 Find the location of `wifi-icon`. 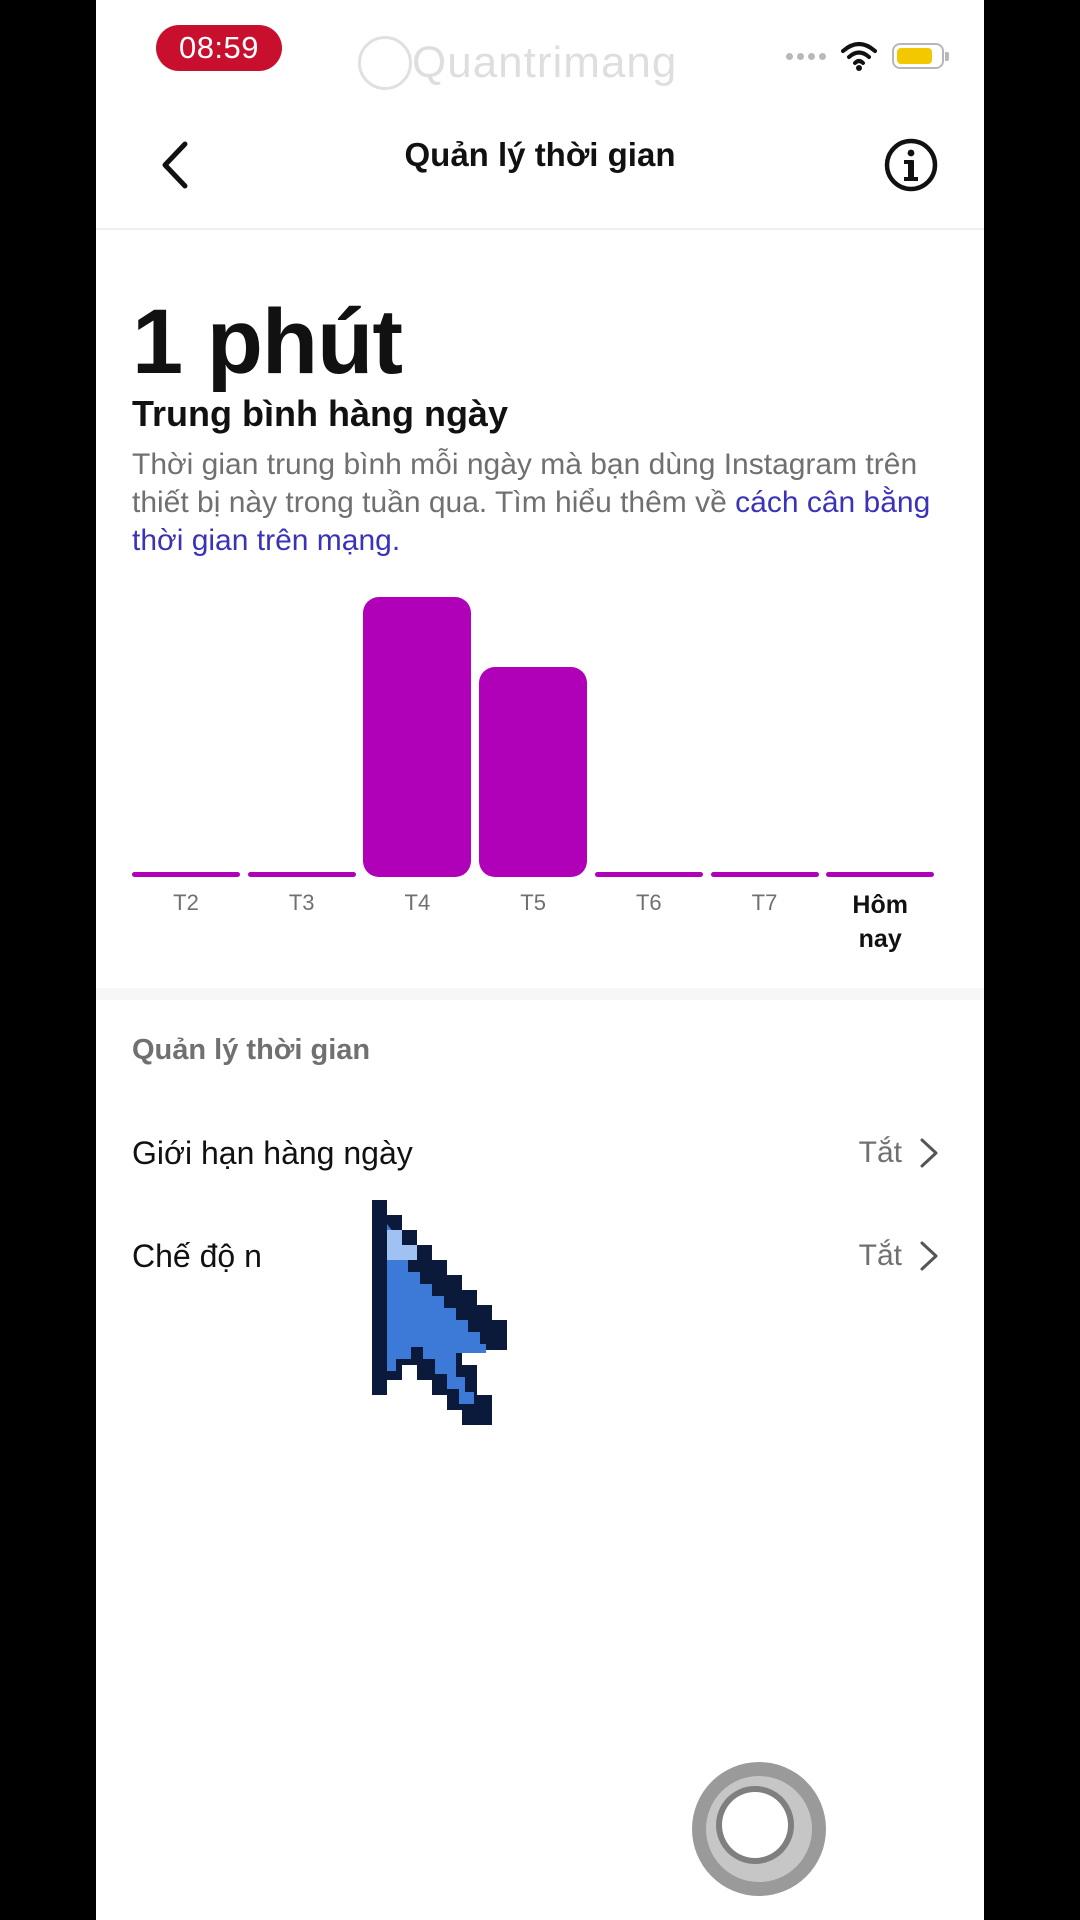

wifi-icon is located at coordinates (859, 56).